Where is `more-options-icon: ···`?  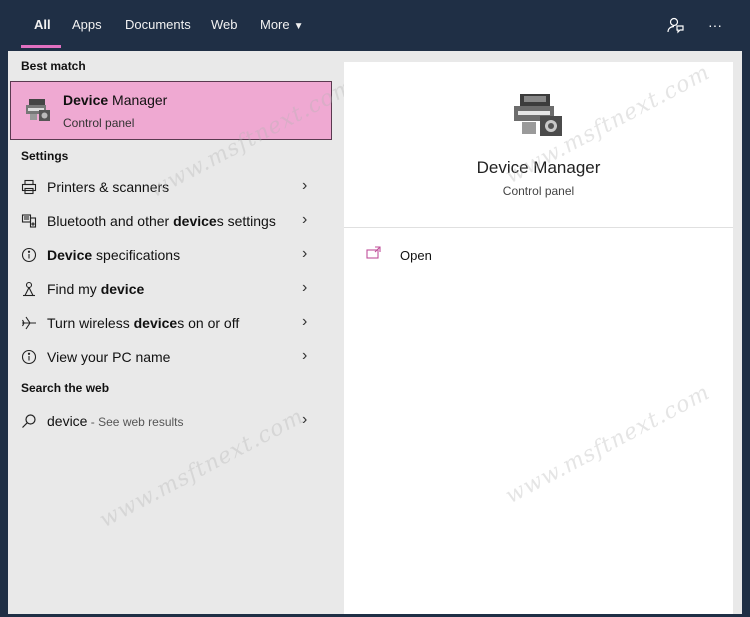 more-options-icon: ··· is located at coordinates (715, 25).